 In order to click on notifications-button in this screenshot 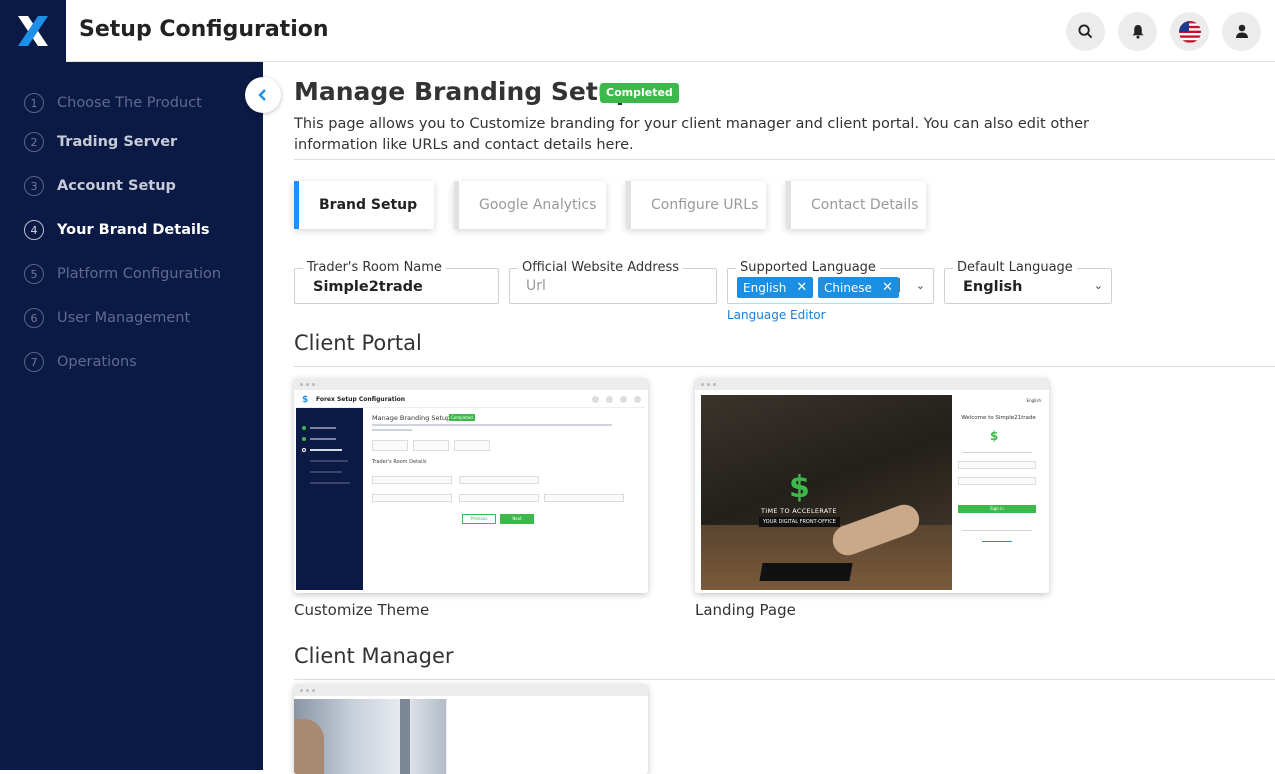, I will do `click(1137, 31)`.